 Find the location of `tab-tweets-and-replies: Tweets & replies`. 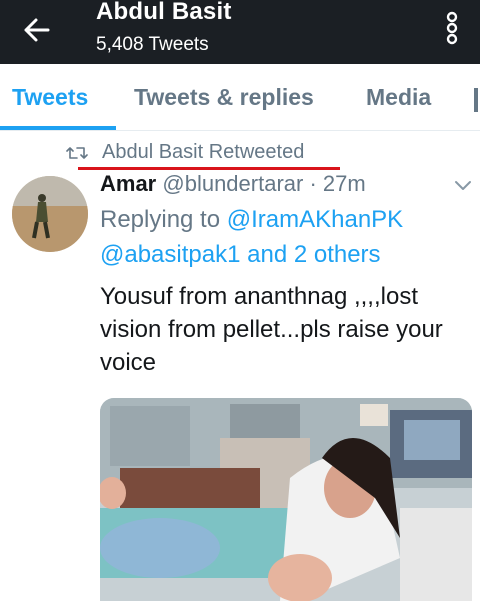

tab-tweets-and-replies: Tweets & replies is located at coordinates (224, 97).